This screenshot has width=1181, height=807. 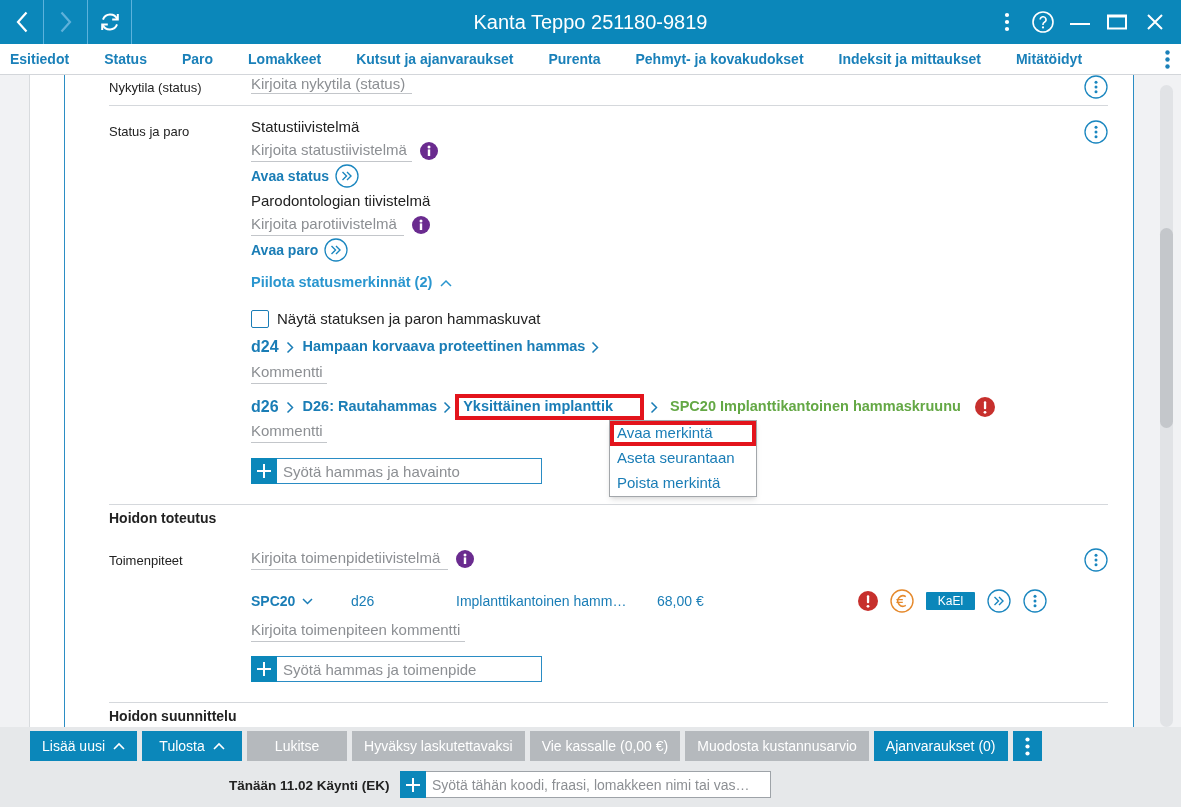 What do you see at coordinates (163, 518) in the screenshot?
I see `section-heading: Hoidon toteutus` at bounding box center [163, 518].